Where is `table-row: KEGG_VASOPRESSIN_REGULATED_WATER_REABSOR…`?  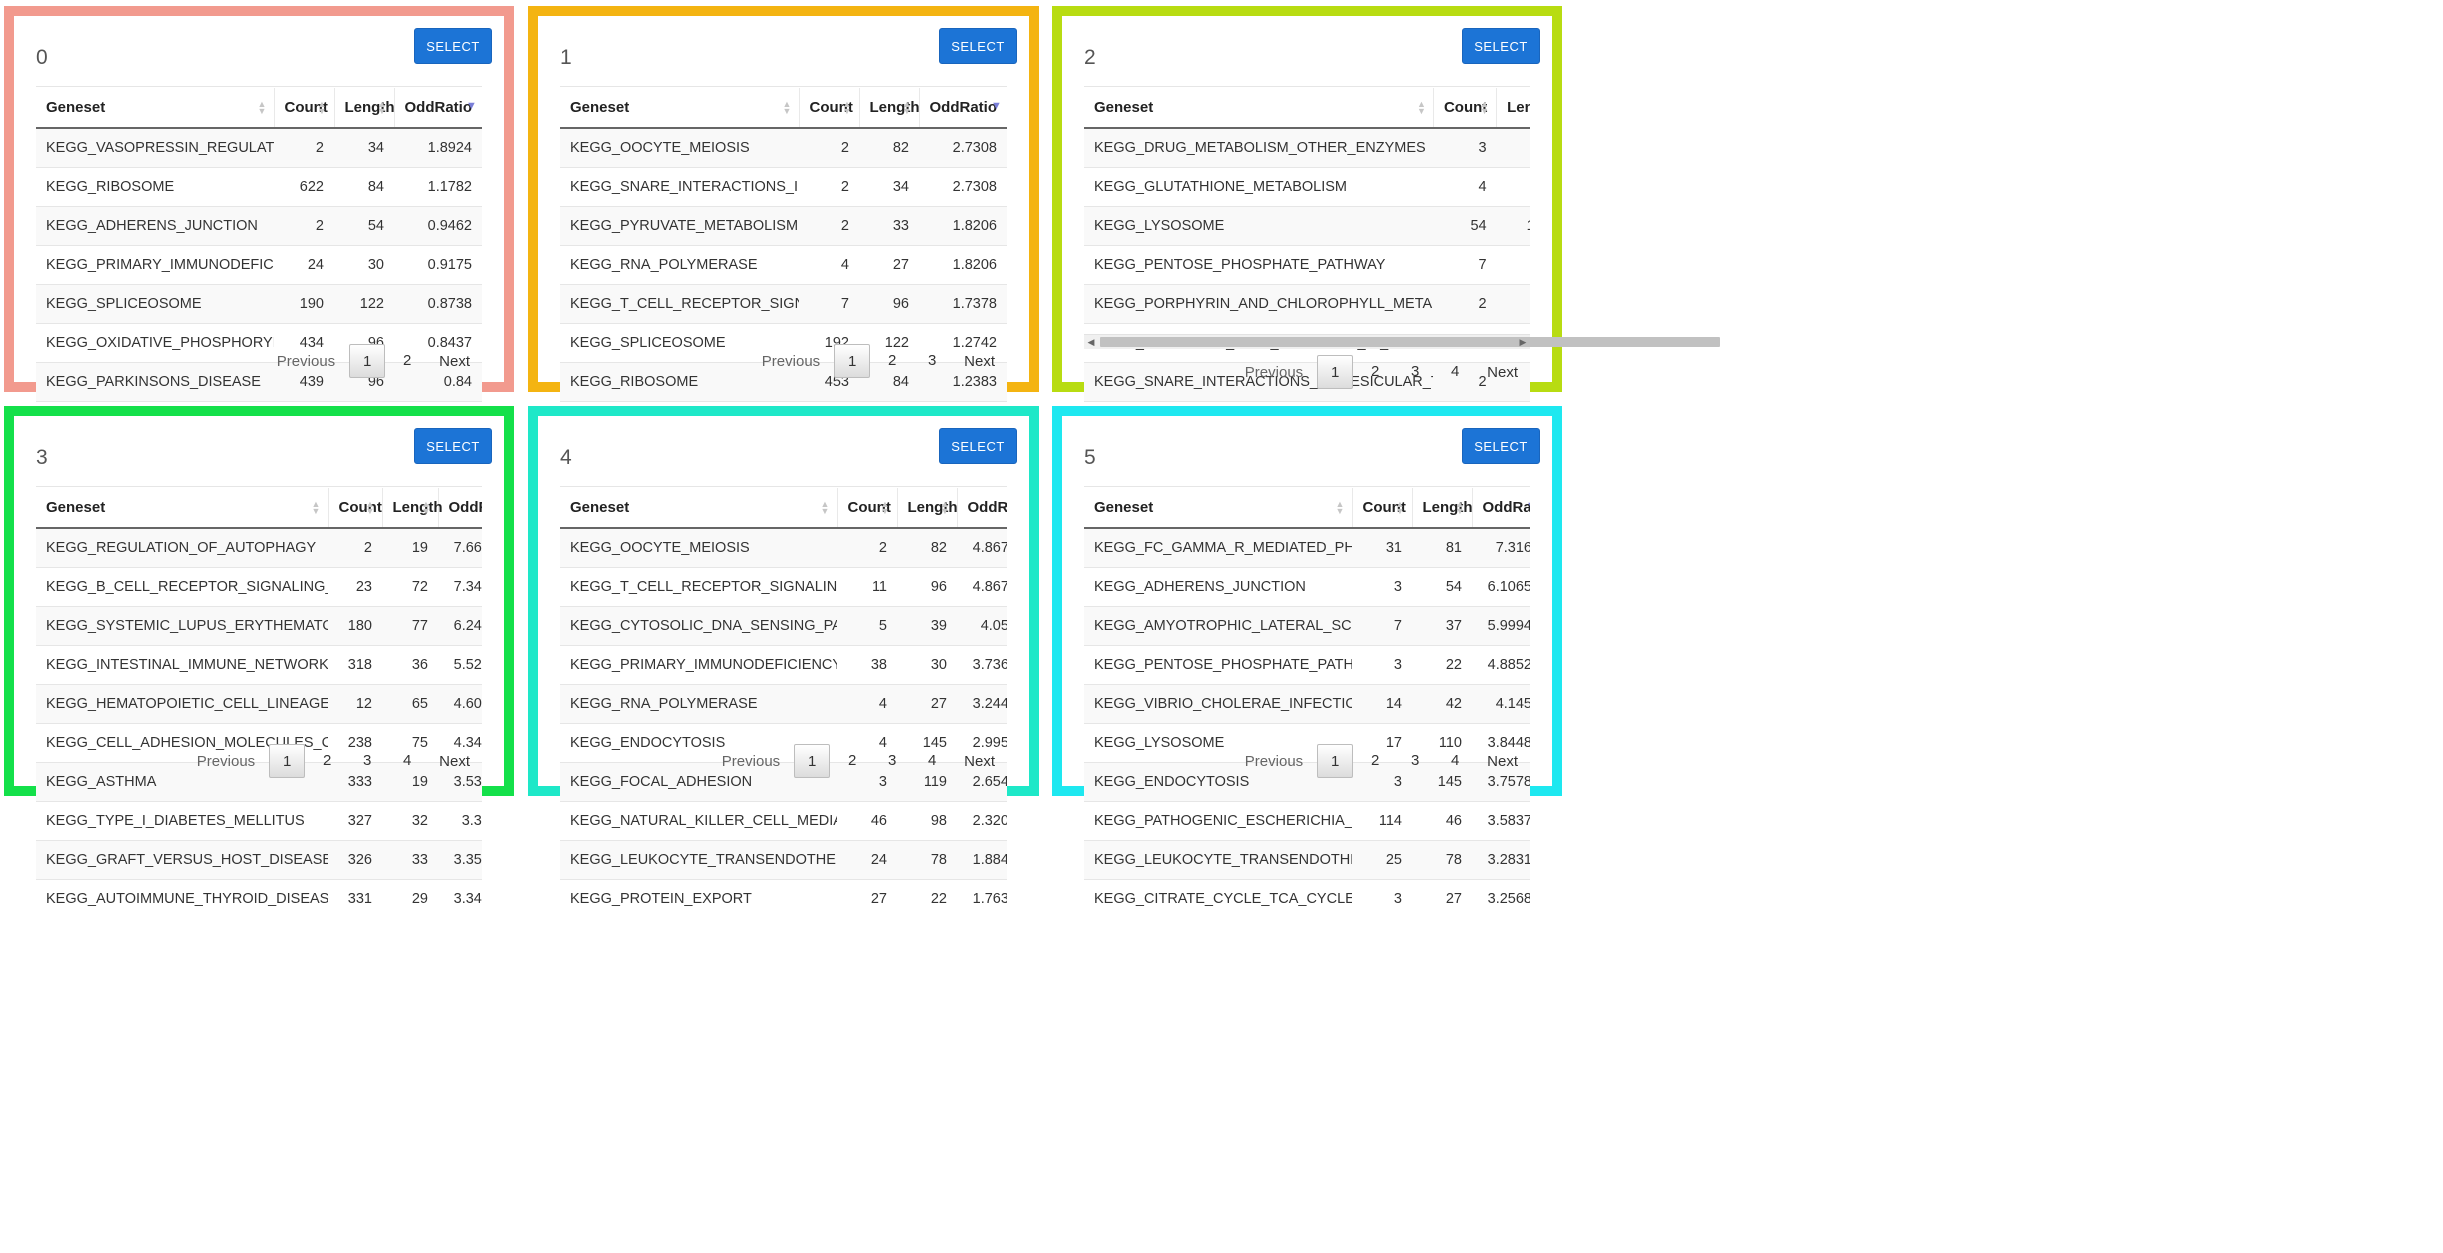
table-row: KEGG_VASOPRESSIN_REGULATED_WATER_REABSOR… is located at coordinates (259, 147).